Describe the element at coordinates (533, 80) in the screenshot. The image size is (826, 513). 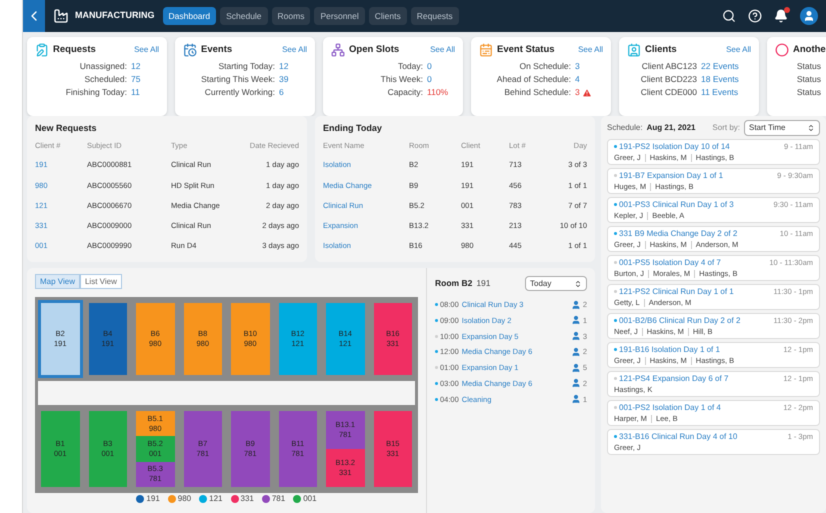
I see `stat-label: Ahead of Schedule:` at that location.